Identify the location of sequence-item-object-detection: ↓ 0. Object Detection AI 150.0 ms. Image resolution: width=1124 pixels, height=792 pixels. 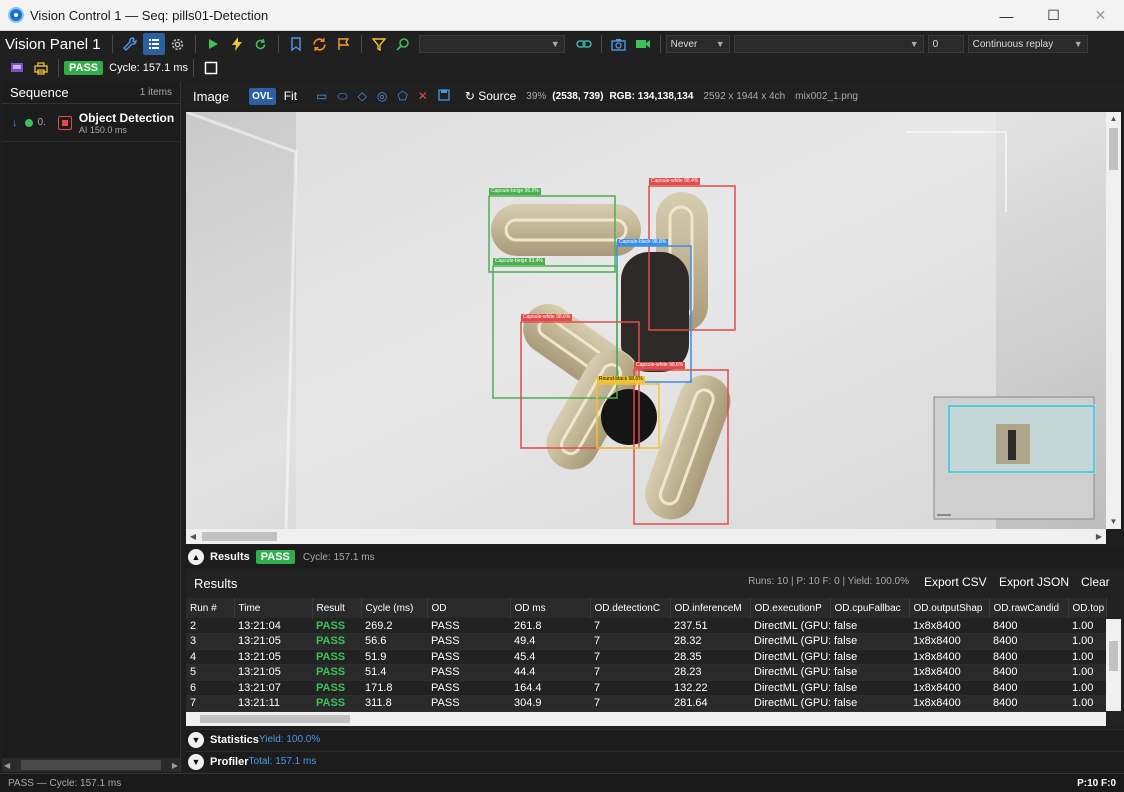
(91, 123).